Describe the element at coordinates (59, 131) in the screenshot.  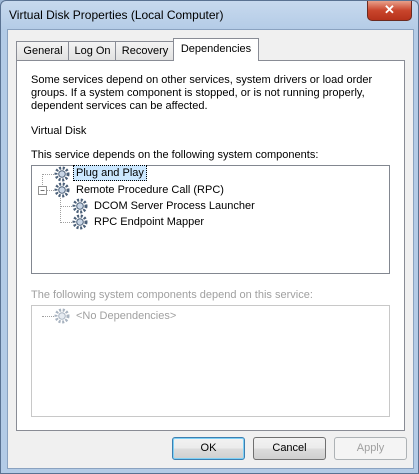
I see `service-name: Virtual Disk` at that location.